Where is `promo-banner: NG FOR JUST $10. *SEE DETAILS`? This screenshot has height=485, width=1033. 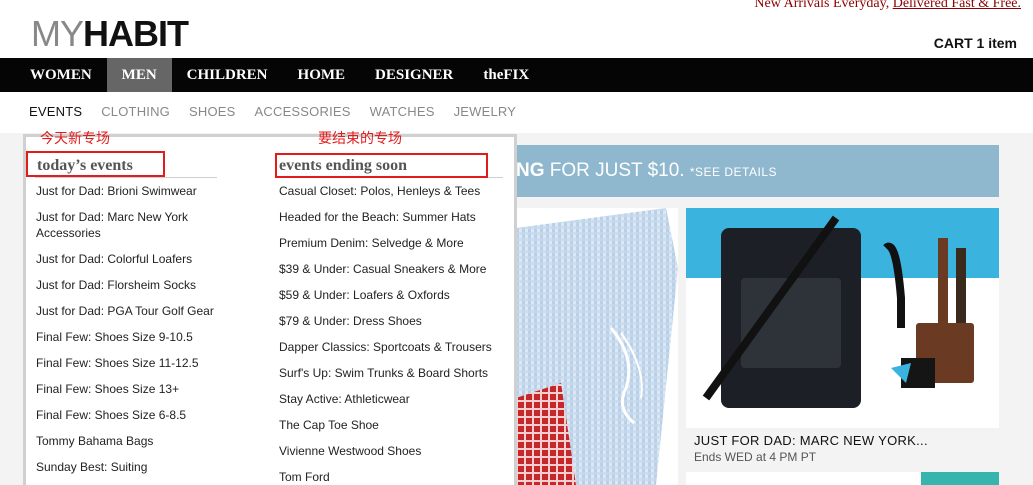 promo-banner: NG FOR JUST $10. *SEE DETAILS is located at coordinates (757, 171).